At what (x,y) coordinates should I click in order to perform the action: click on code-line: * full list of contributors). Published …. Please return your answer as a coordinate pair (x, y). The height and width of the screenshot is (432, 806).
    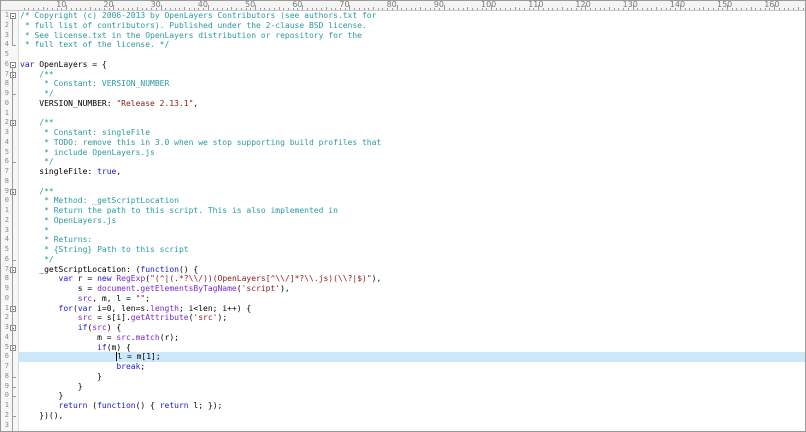
    Looking at the image, I should click on (412, 26).